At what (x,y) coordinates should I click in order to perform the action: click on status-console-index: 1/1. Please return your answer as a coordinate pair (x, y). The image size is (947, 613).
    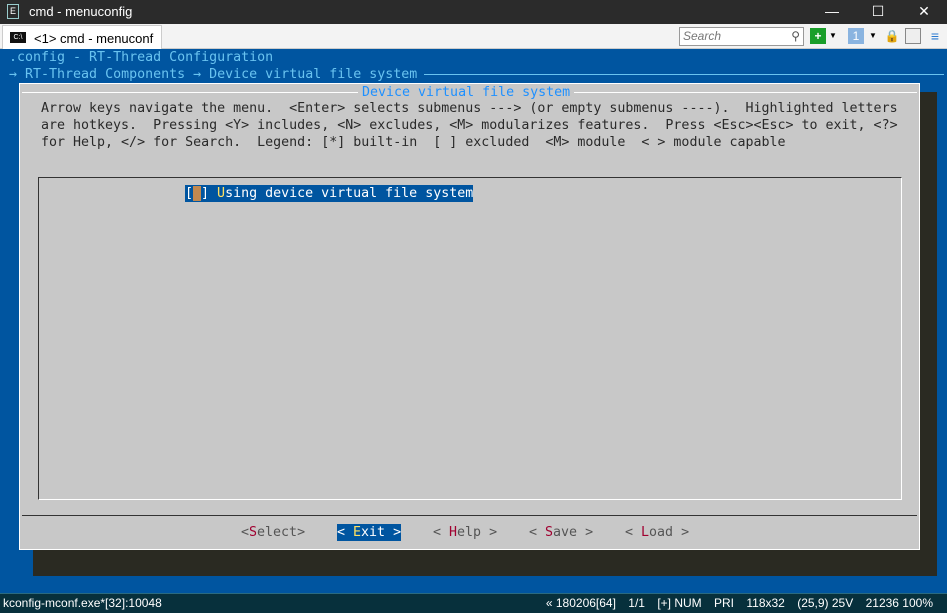
    Looking at the image, I should click on (636, 603).